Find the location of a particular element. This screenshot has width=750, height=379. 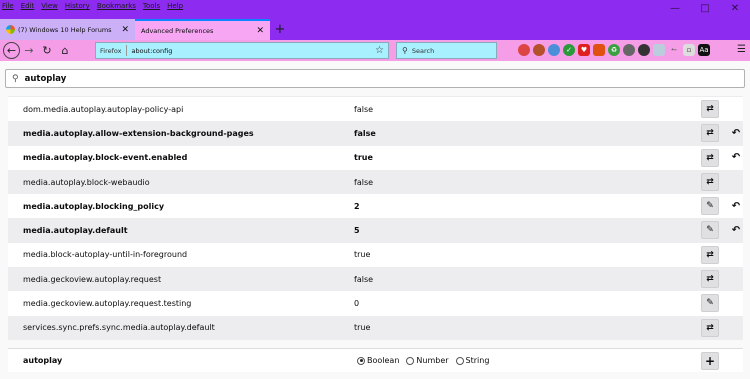

add-preference-button: + is located at coordinates (710, 361).